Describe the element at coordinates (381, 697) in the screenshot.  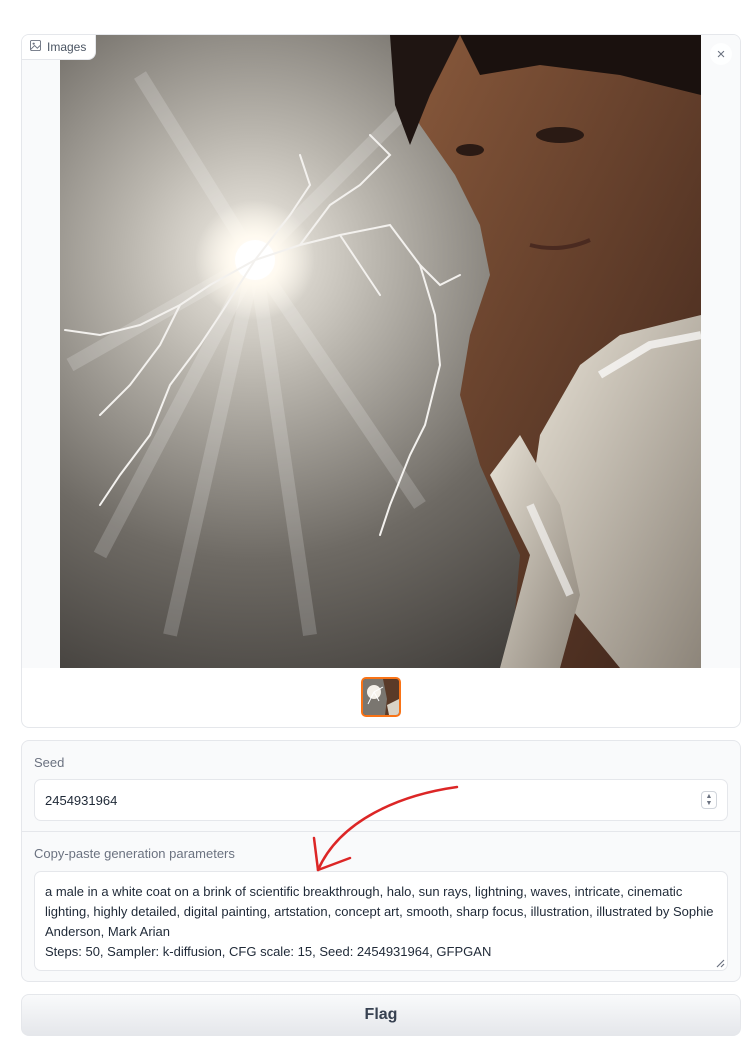
I see `gallery-thumbnail` at that location.